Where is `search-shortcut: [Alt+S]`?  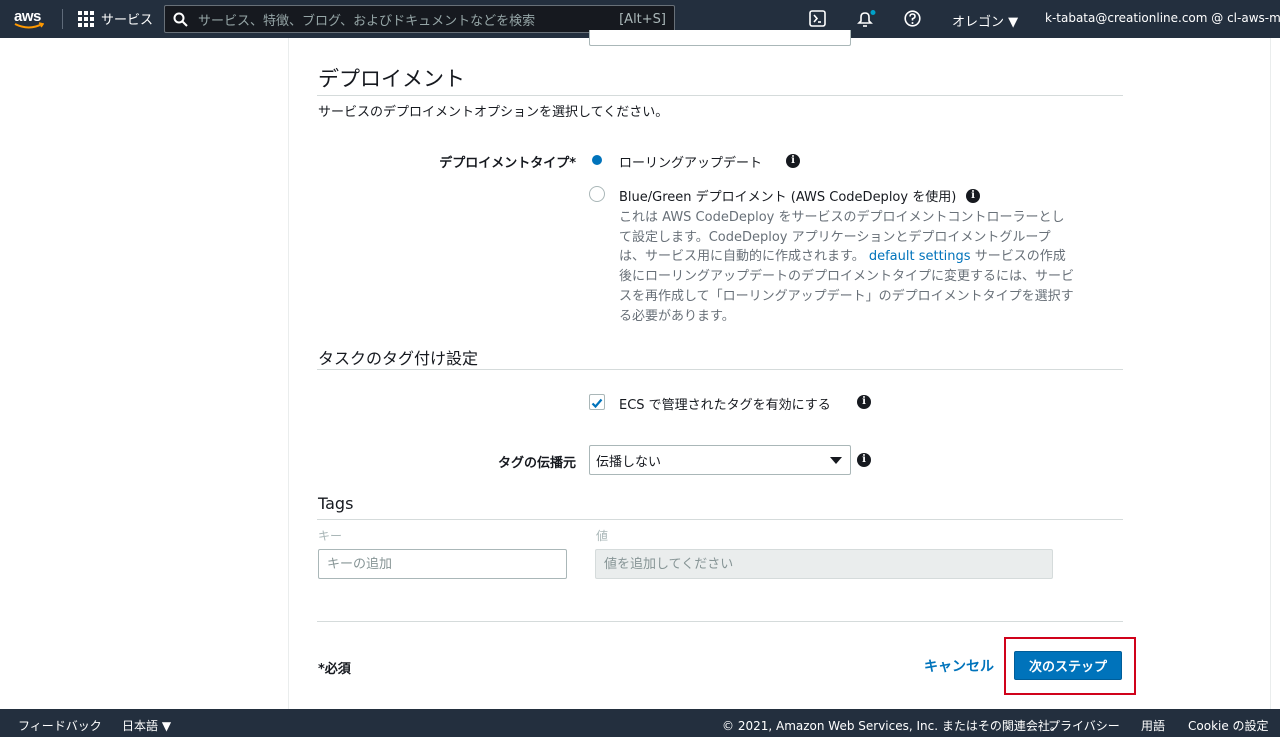
search-shortcut: [Alt+S] is located at coordinates (642, 19).